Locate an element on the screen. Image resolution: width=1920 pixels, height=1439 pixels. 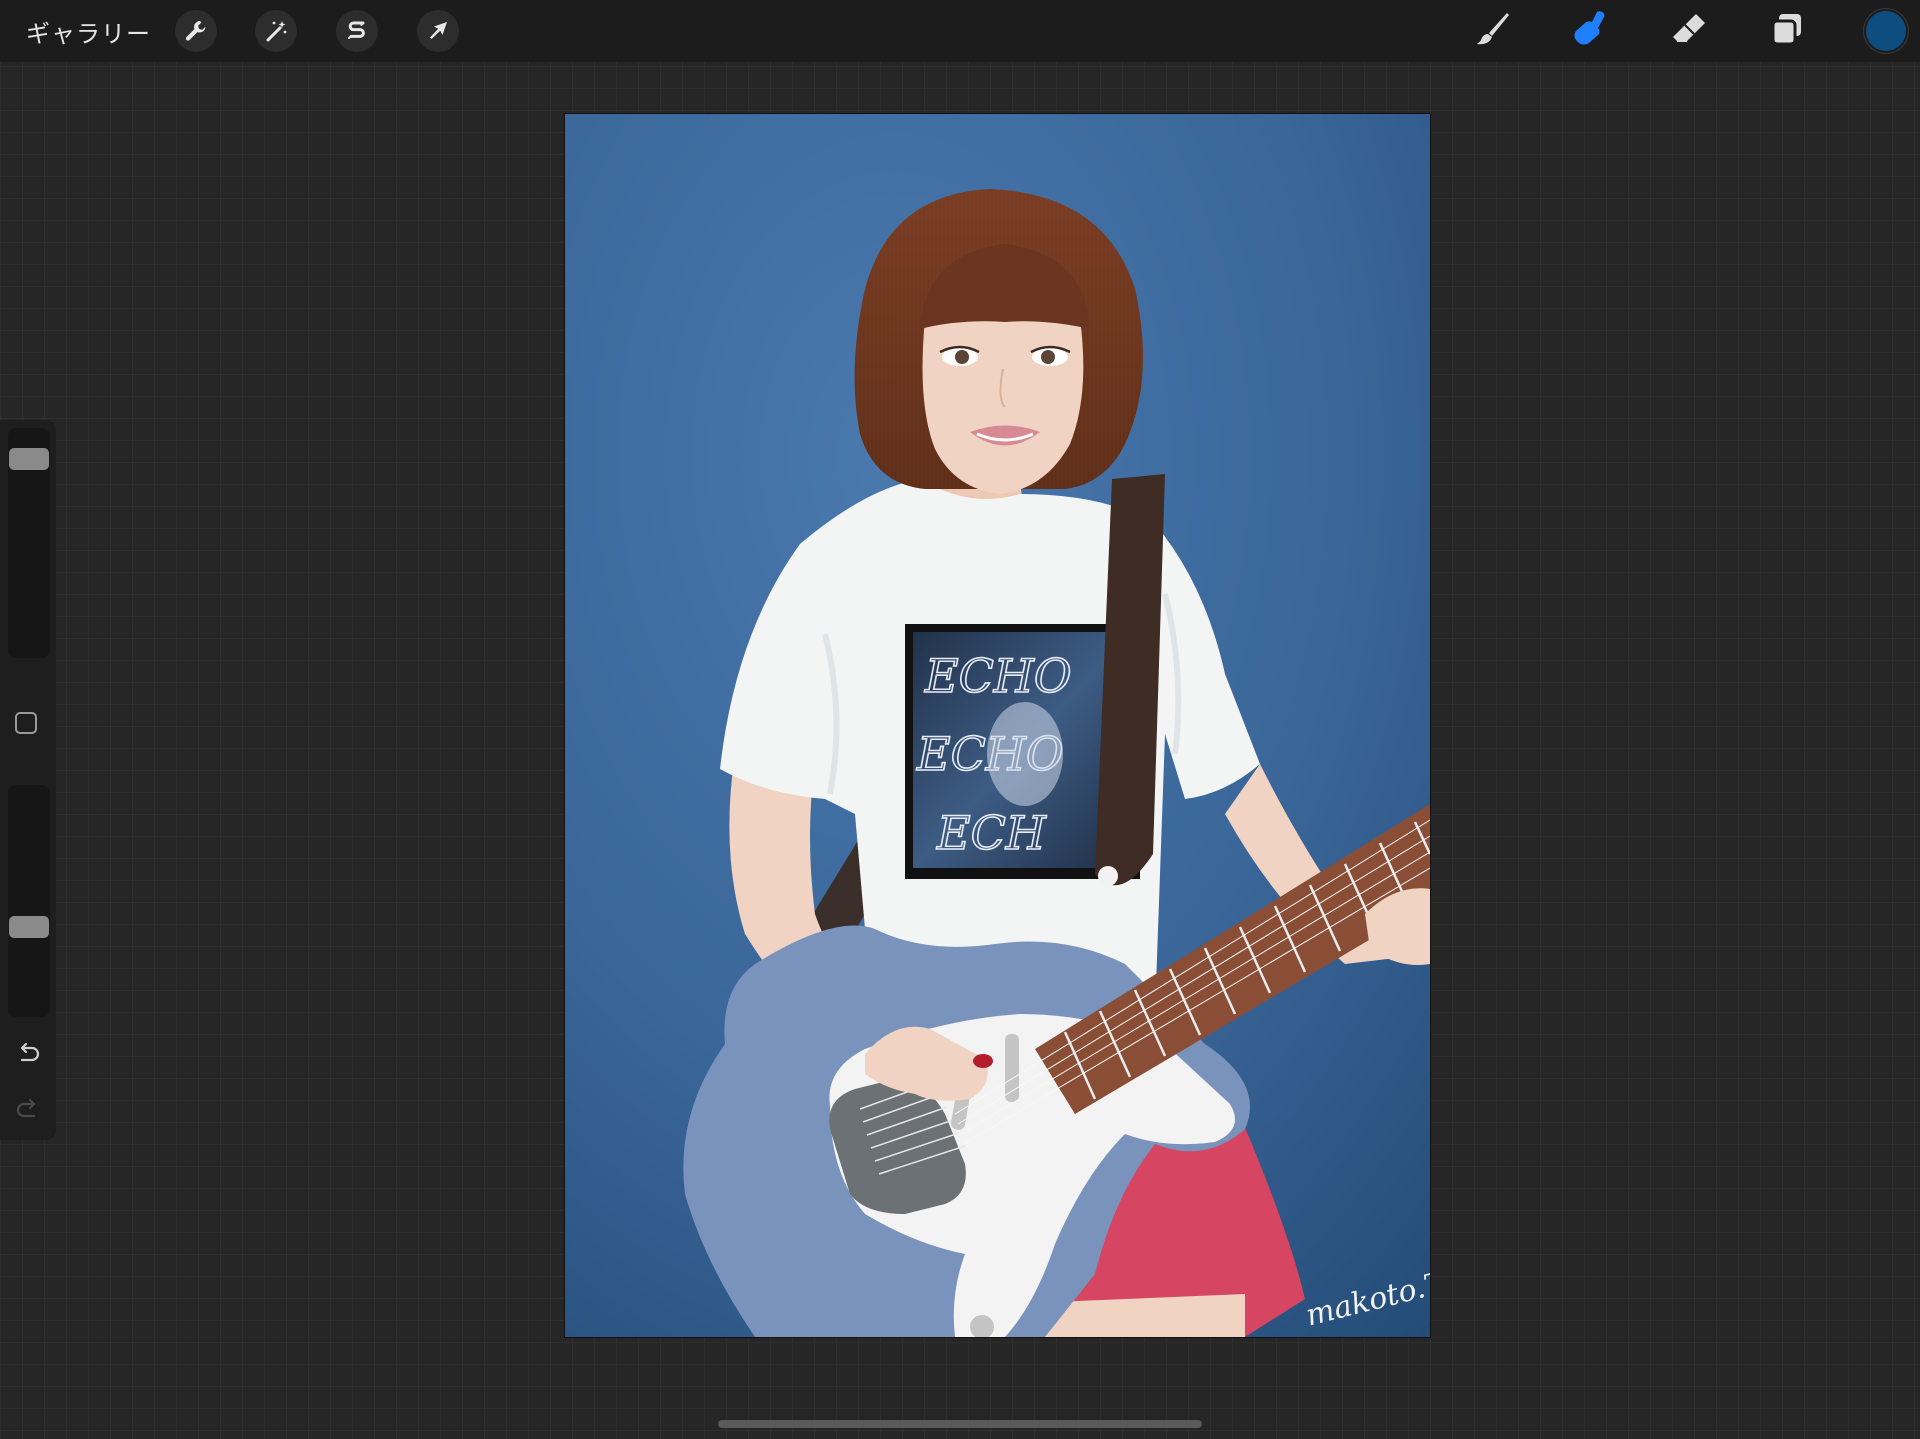
smudge-button is located at coordinates (1590, 31).